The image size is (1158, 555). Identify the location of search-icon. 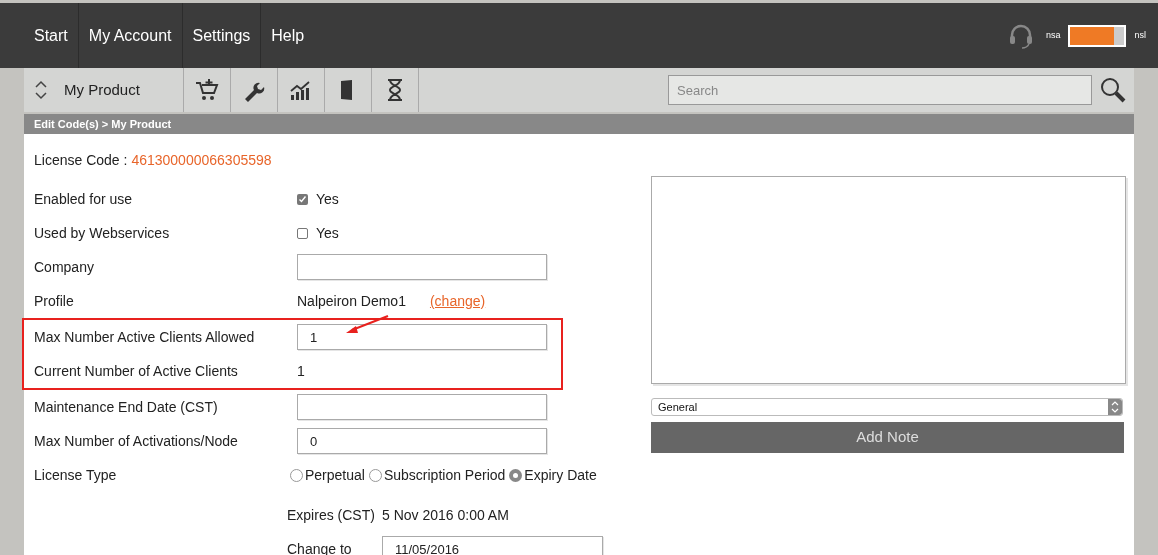
(1113, 90).